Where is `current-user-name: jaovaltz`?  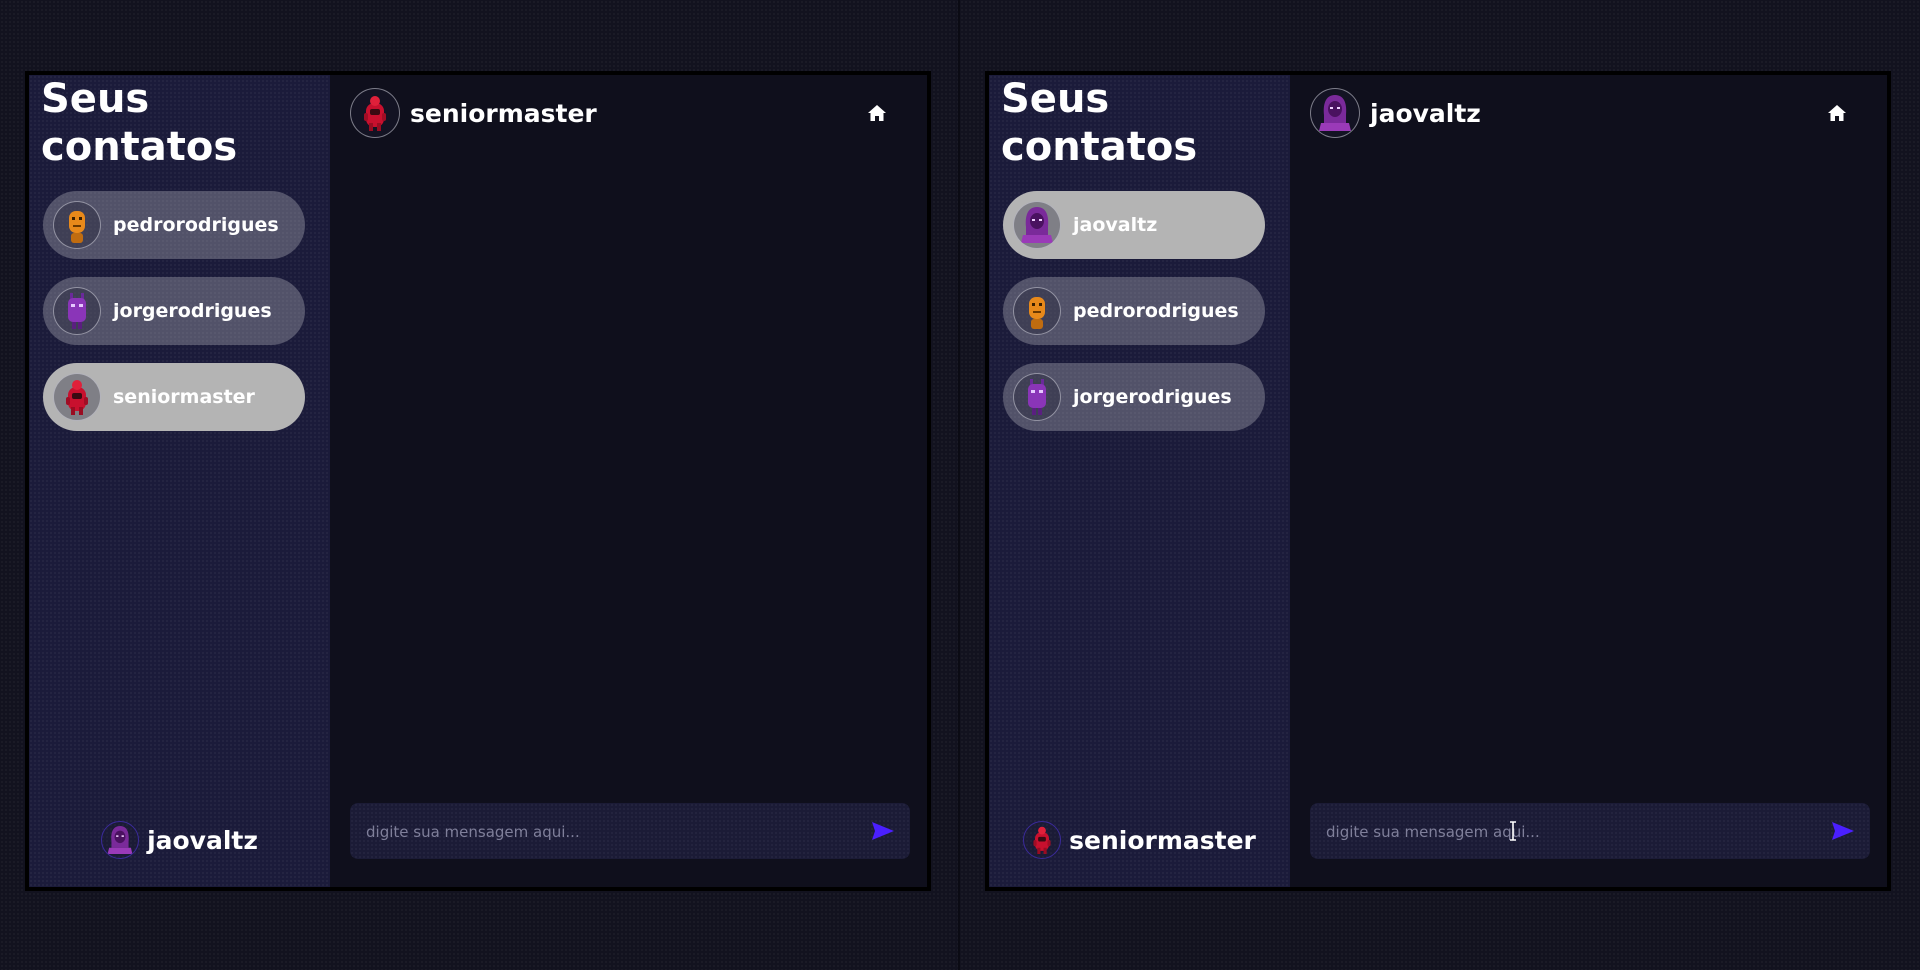 current-user-name: jaovaltz is located at coordinates (202, 840).